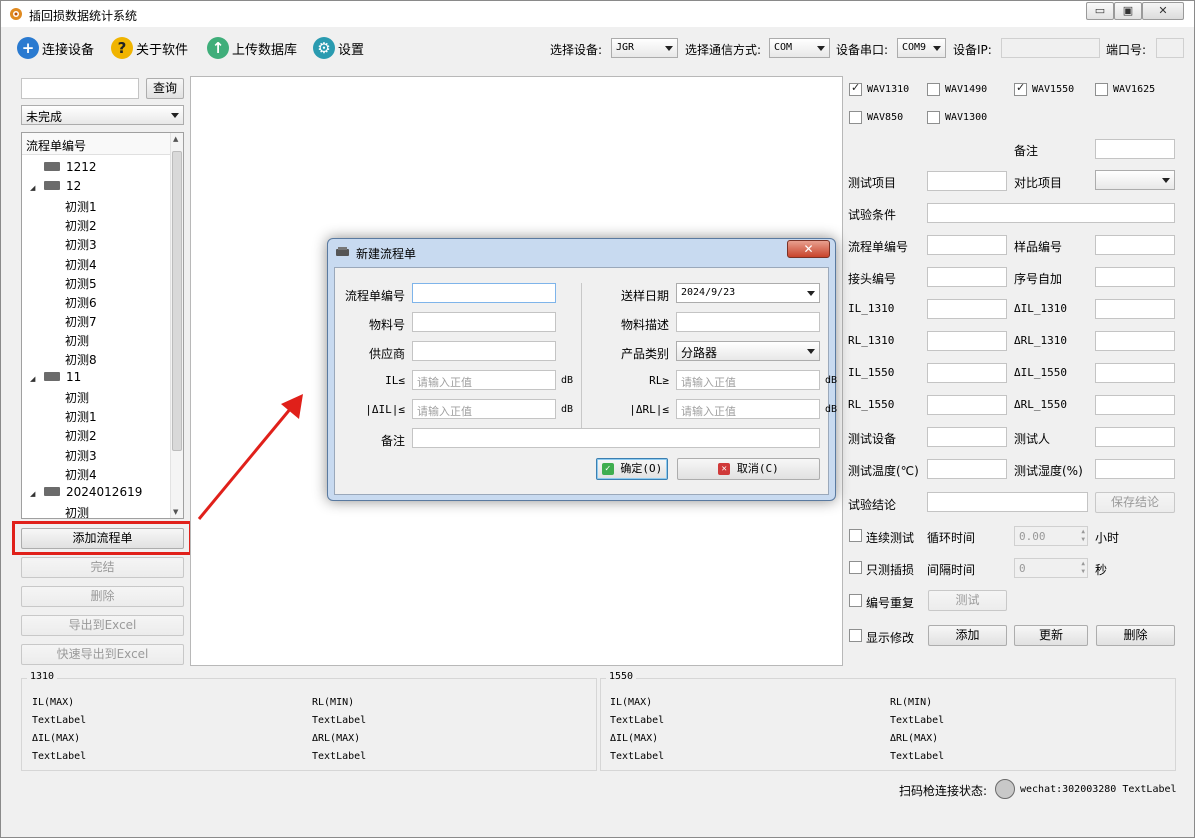  What do you see at coordinates (921, 48) in the screenshot?
I see `port-select: COM9` at bounding box center [921, 48].